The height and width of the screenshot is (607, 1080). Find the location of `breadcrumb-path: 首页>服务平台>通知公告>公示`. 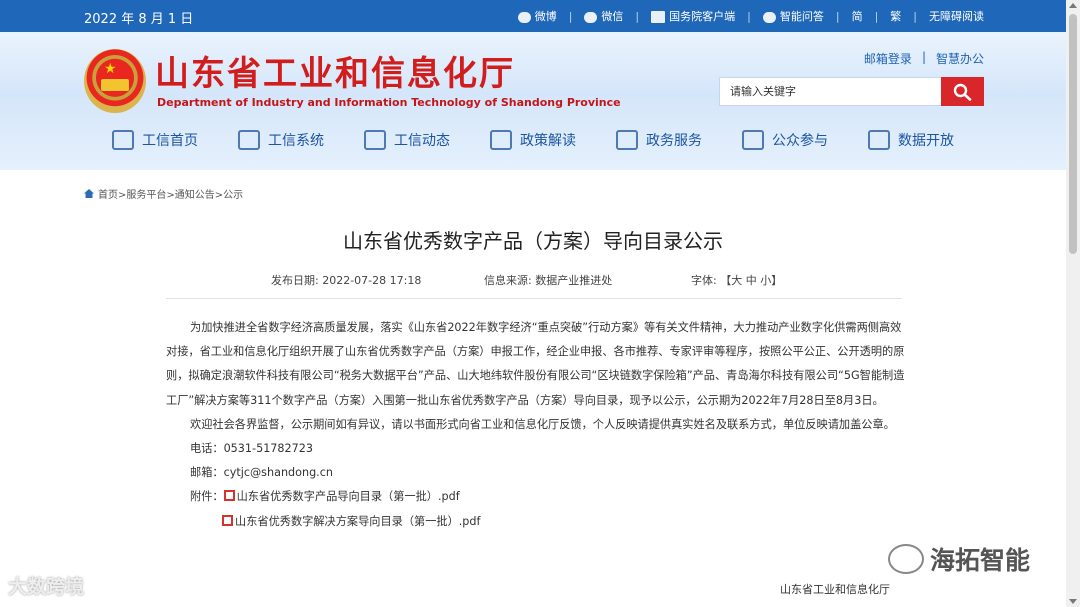

breadcrumb-path: 首页>服务平台>通知公告>公示 is located at coordinates (170, 193).